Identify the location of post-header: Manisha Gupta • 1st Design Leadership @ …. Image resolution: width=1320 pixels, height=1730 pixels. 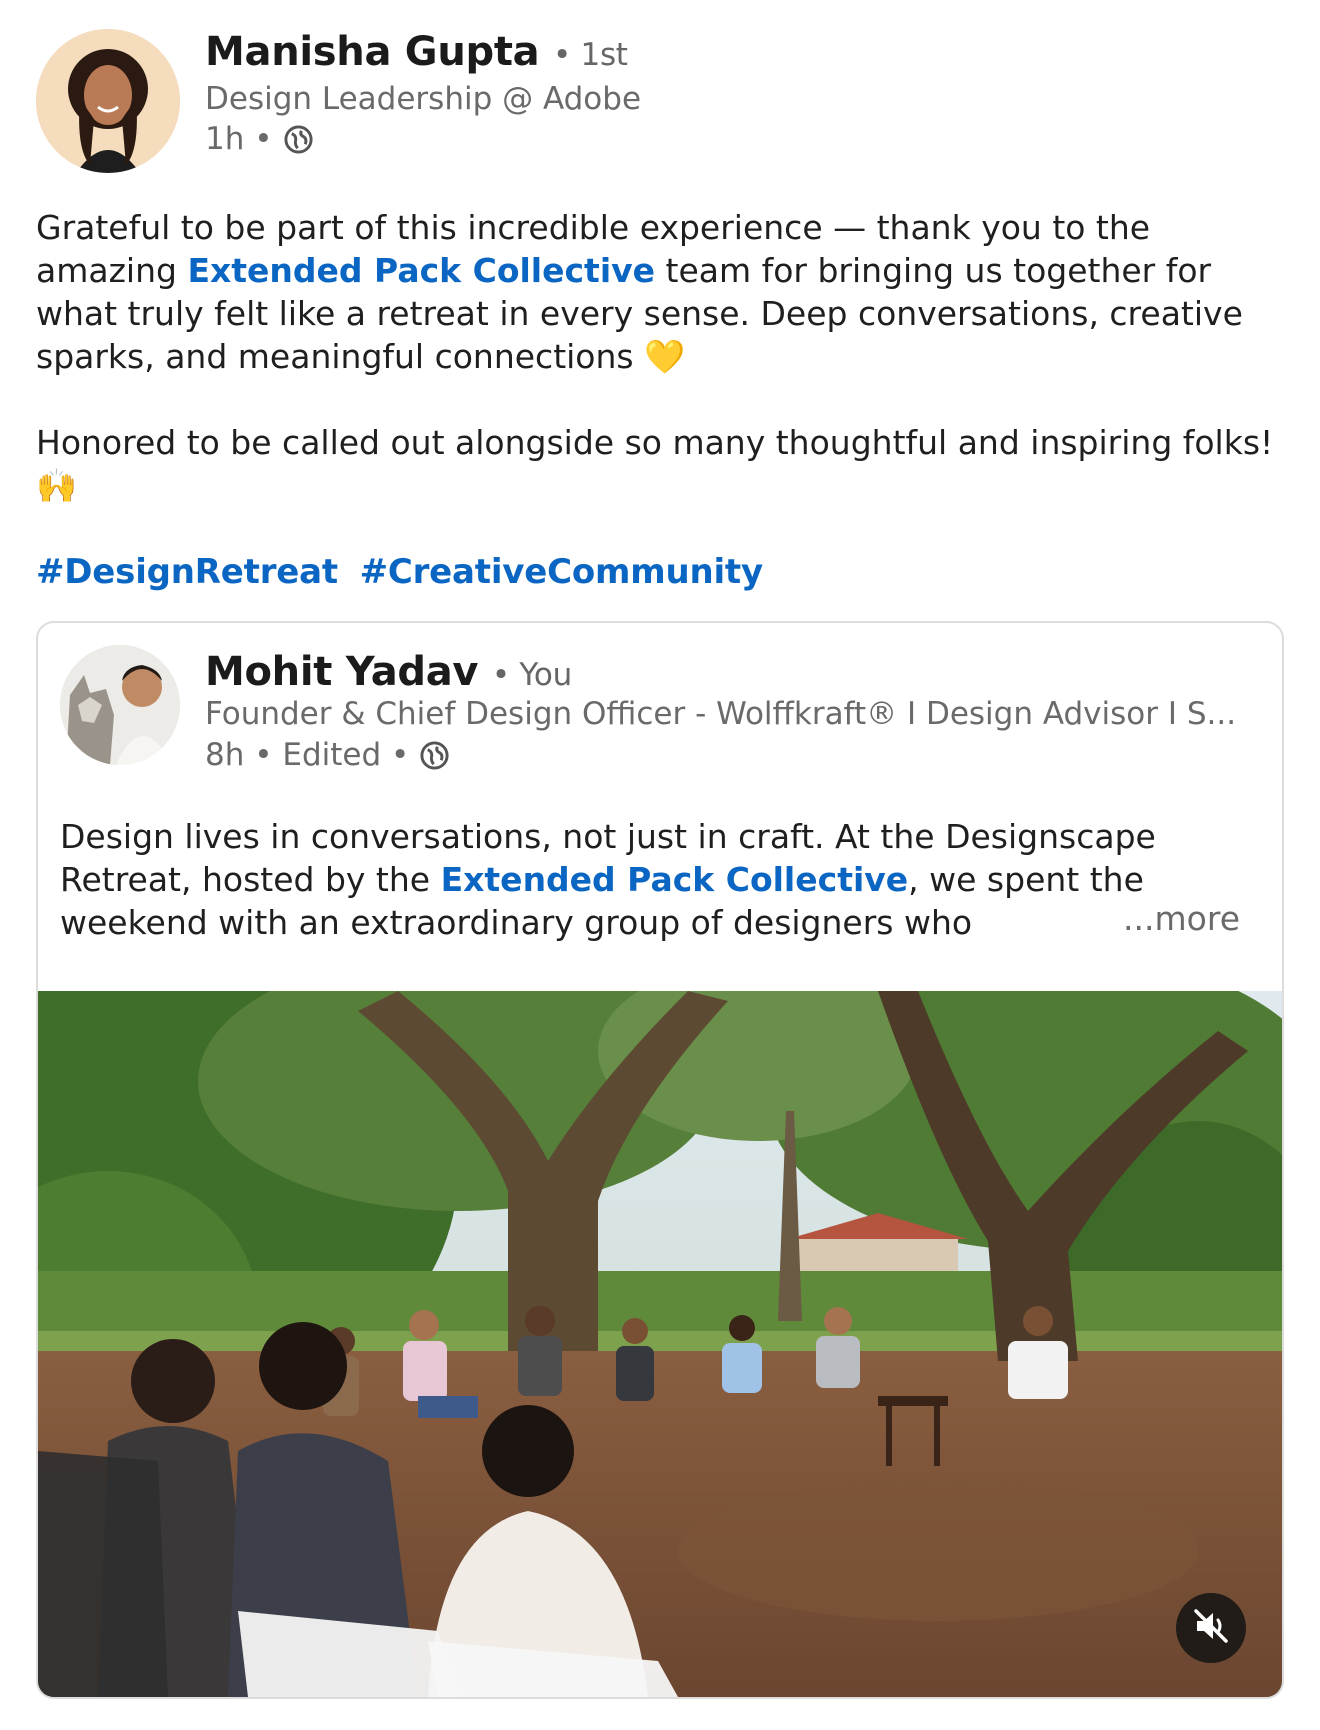
(636, 104).